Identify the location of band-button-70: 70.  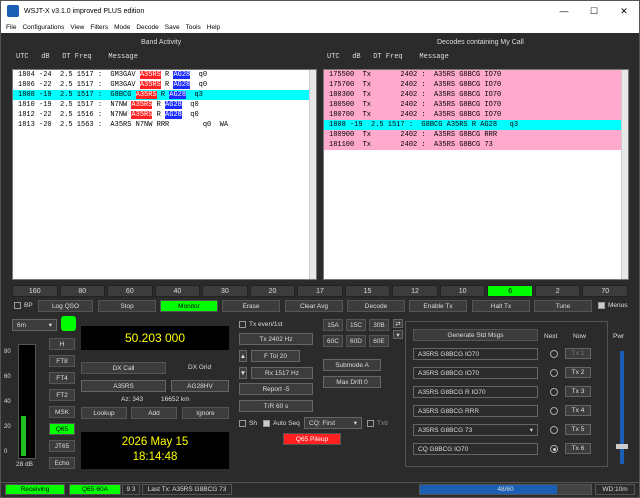
(605, 291).